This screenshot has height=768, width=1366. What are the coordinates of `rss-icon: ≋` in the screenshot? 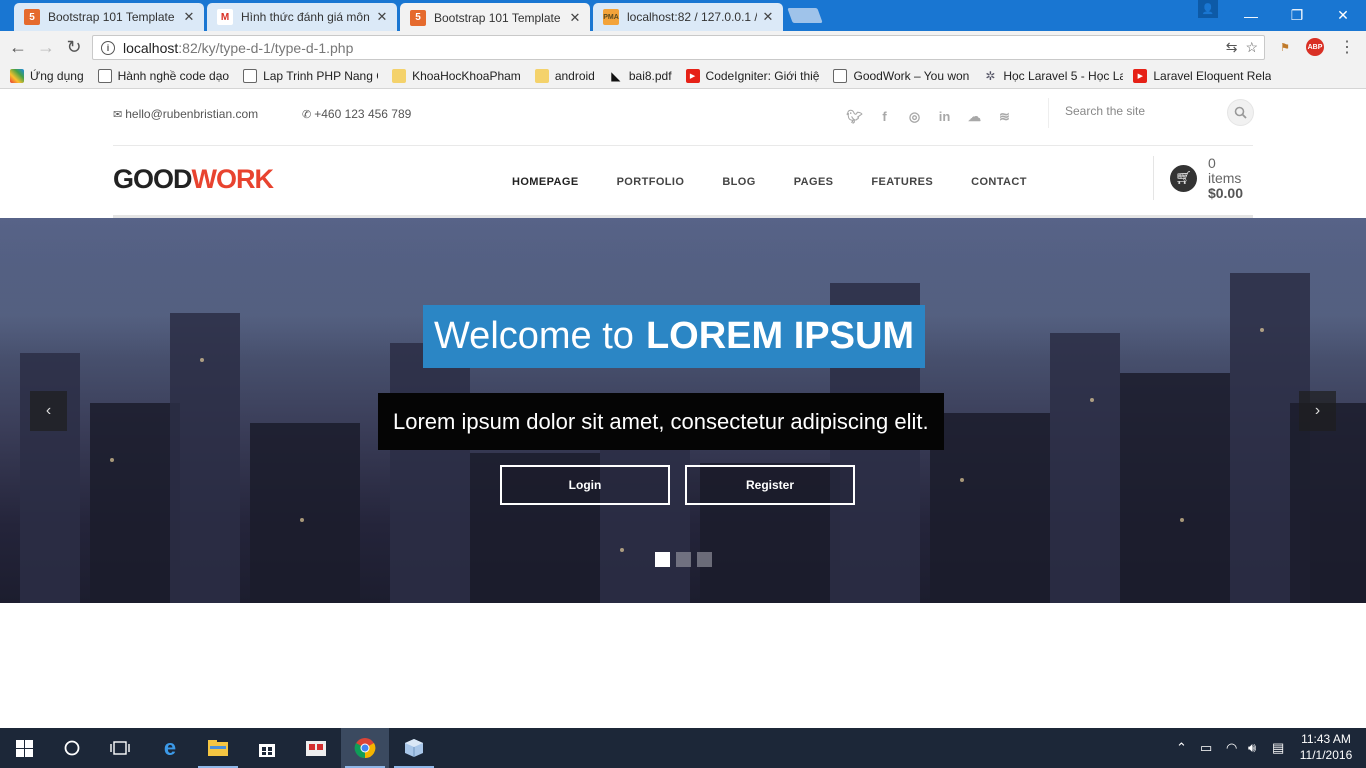 It's located at (1004, 116).